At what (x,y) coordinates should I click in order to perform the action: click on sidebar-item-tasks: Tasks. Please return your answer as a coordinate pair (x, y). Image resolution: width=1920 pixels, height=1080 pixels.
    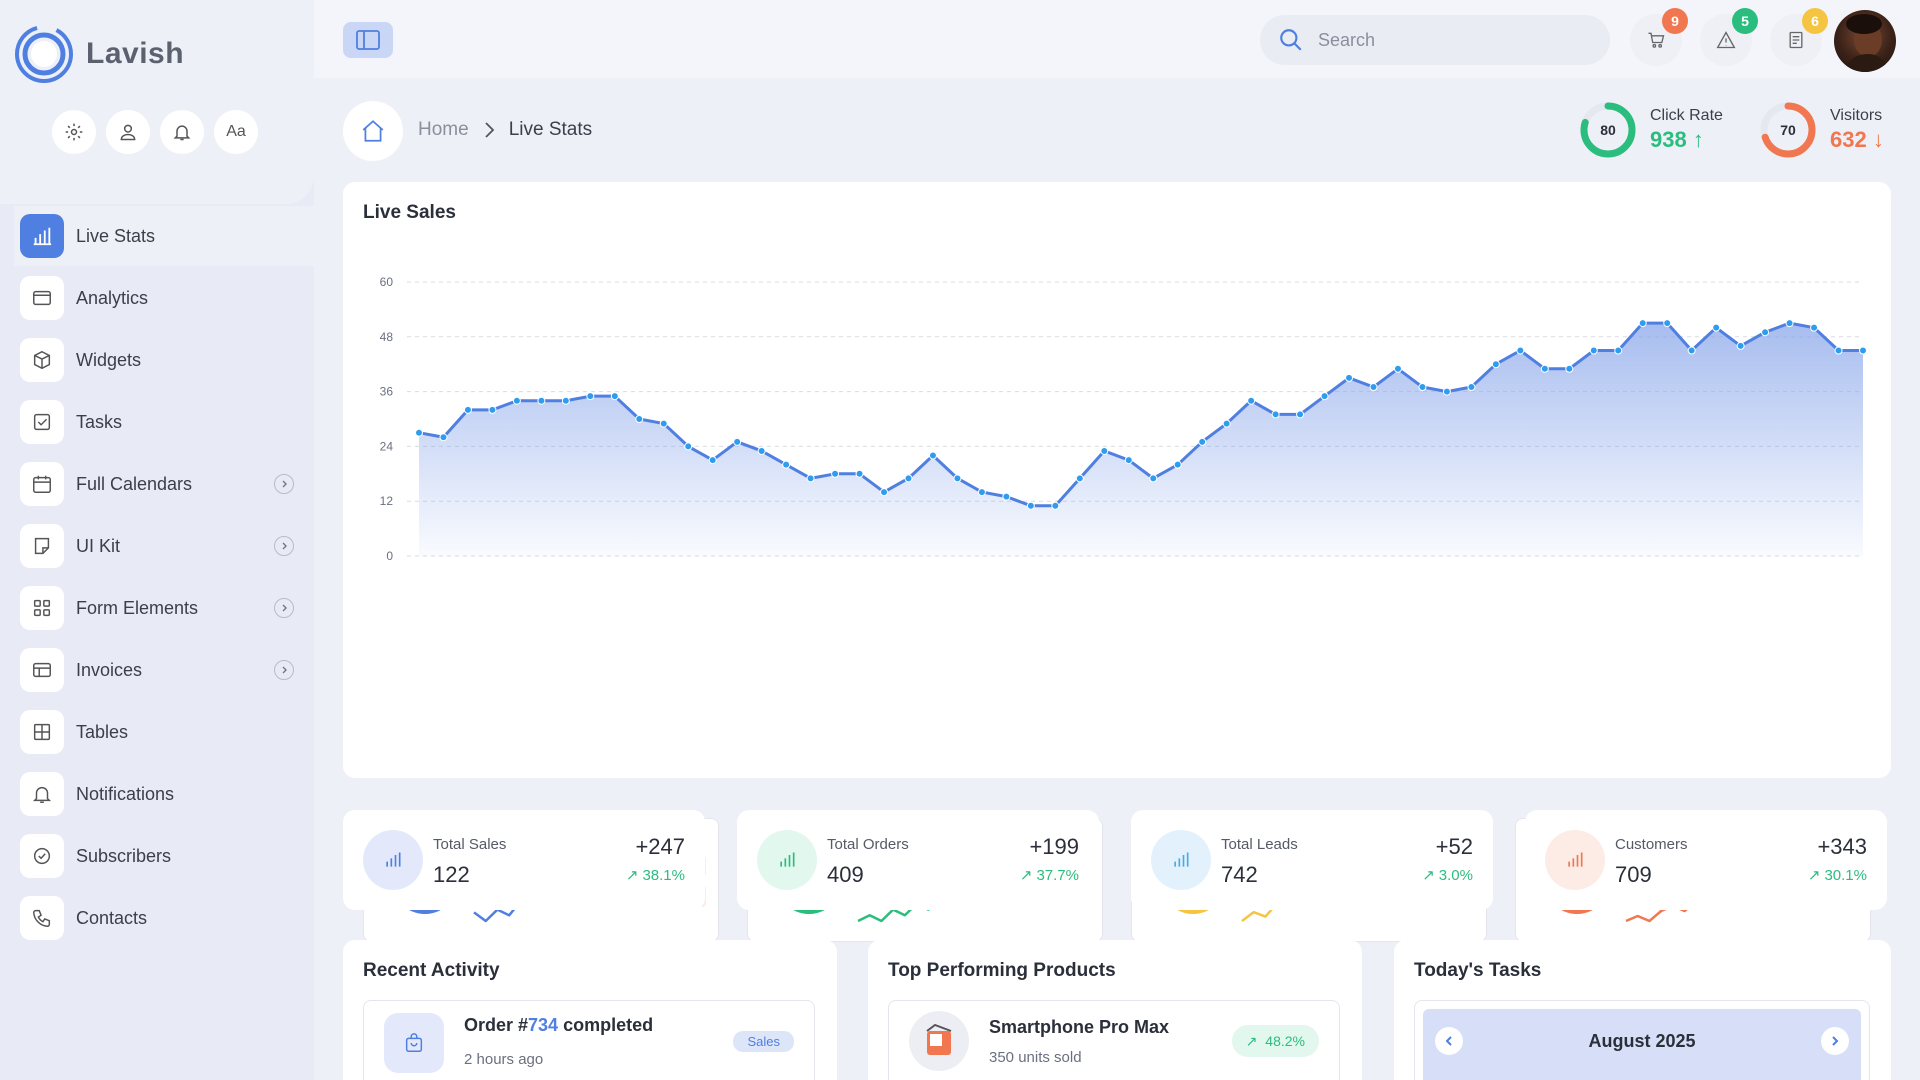
    Looking at the image, I should click on (165, 422).